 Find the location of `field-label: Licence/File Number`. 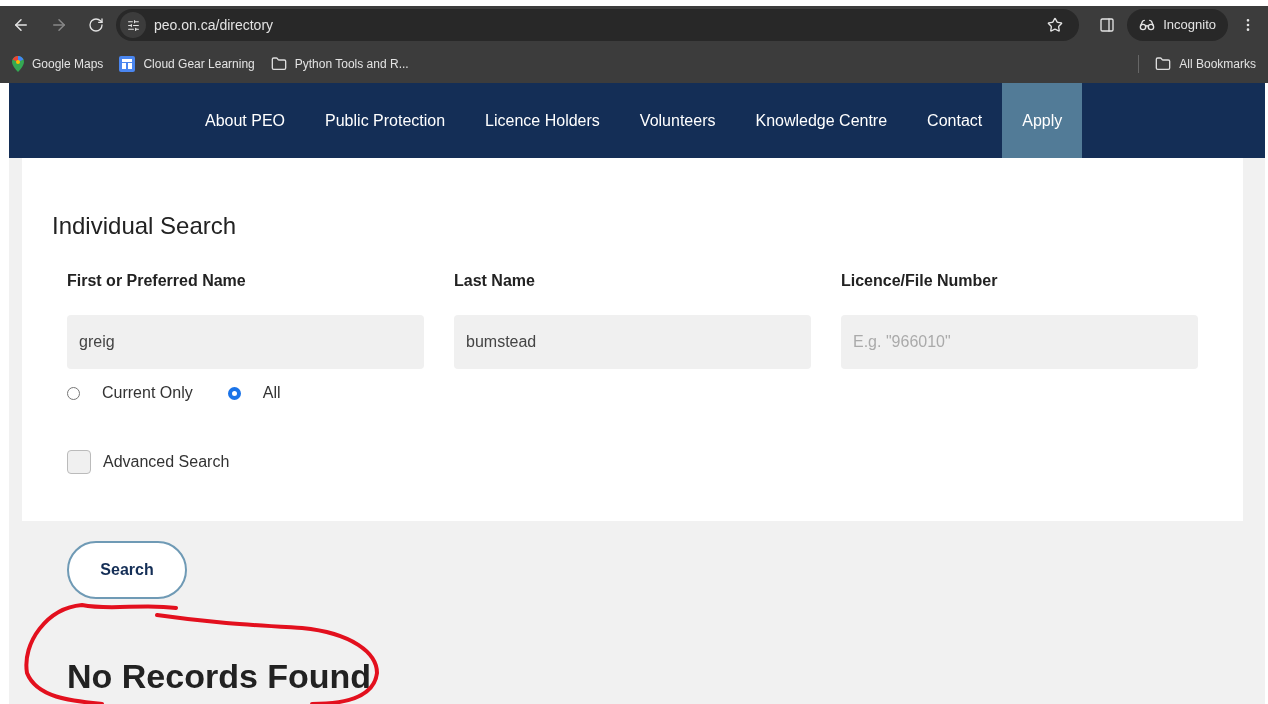

field-label: Licence/File Number is located at coordinates (920, 281).